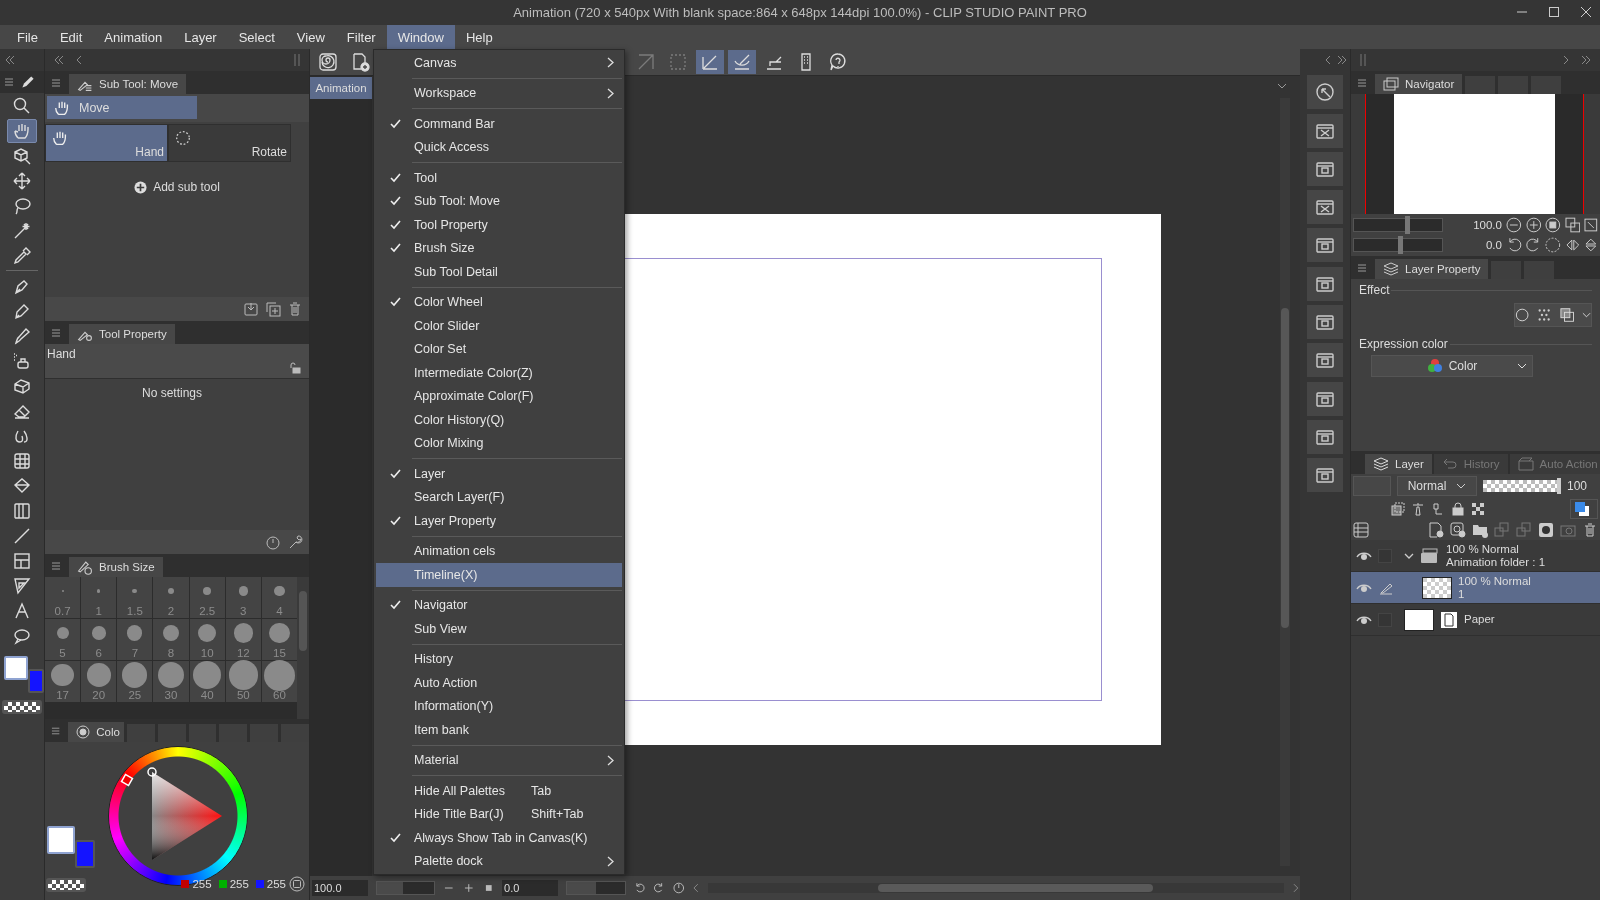 The image size is (1600, 900). Describe the element at coordinates (1572, 225) in the screenshot. I see `fit-icon` at that location.